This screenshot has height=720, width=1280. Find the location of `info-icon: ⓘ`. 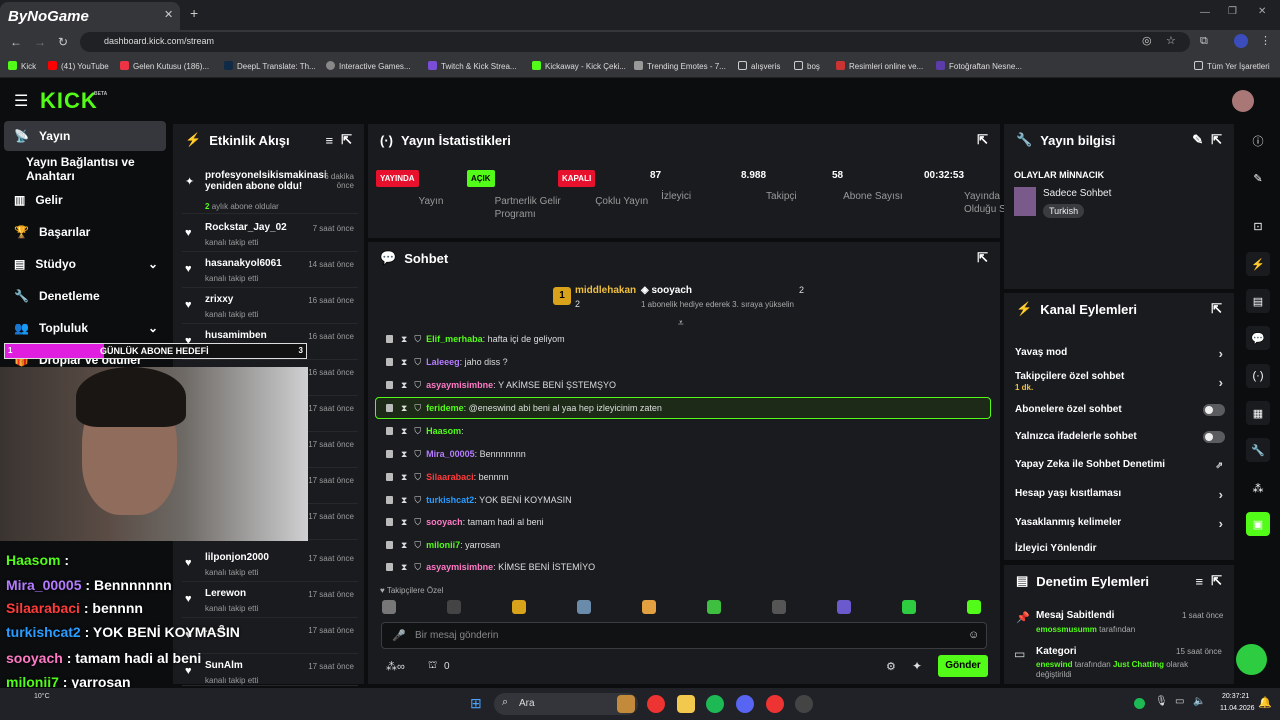

info-icon: ⓘ is located at coordinates (1258, 141).